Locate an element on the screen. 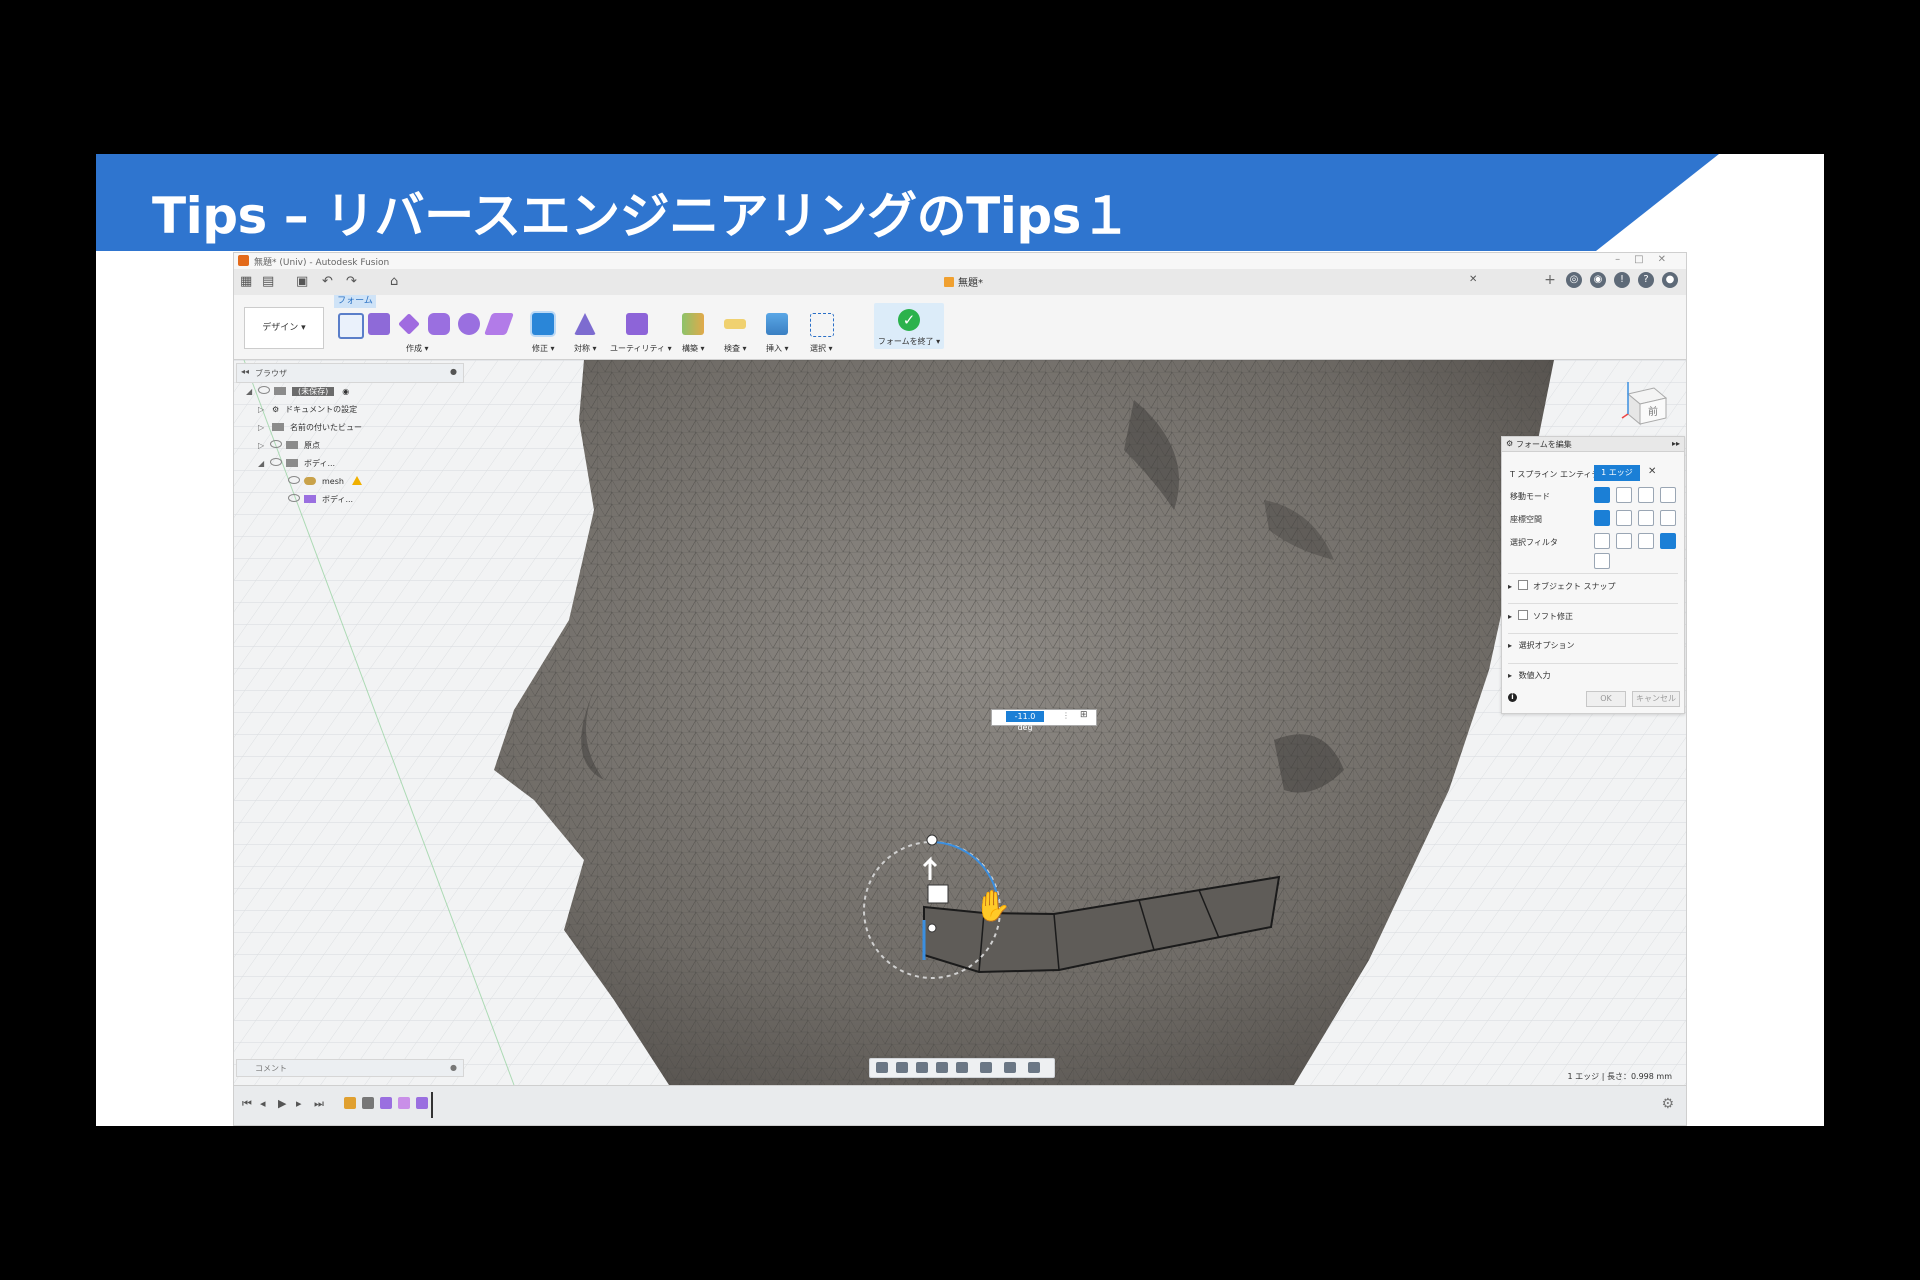  info-icon: i is located at coordinates (1512, 697).